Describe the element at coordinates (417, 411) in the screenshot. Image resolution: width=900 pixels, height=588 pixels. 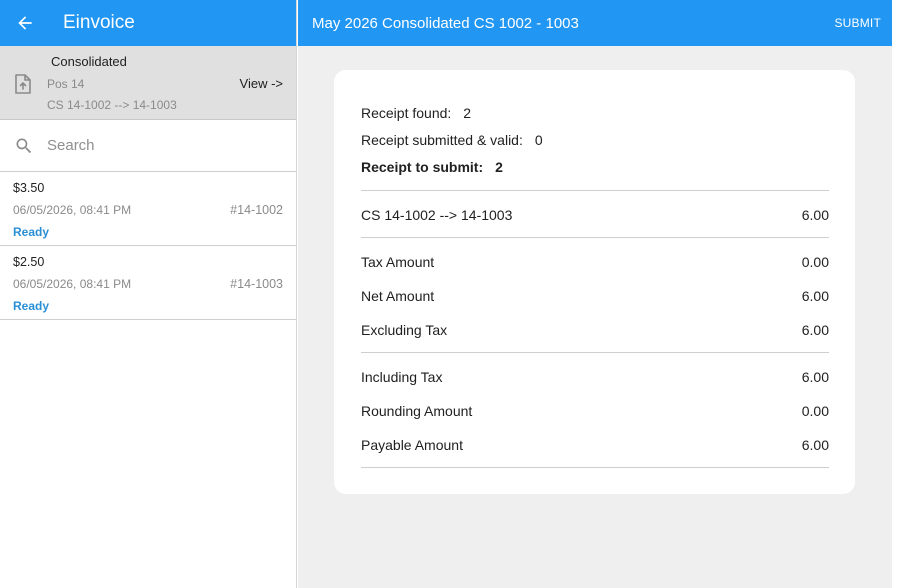
I see `rounding-amount-label: Rounding Amount` at that location.